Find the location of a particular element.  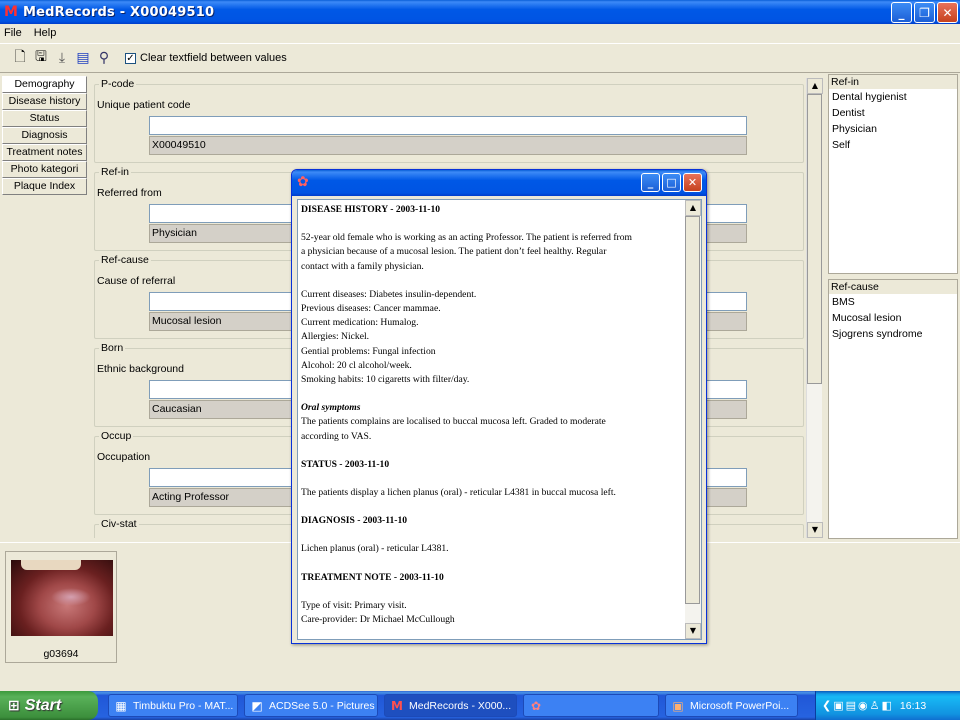

text-line: according to VAS. is located at coordinates (336, 436).